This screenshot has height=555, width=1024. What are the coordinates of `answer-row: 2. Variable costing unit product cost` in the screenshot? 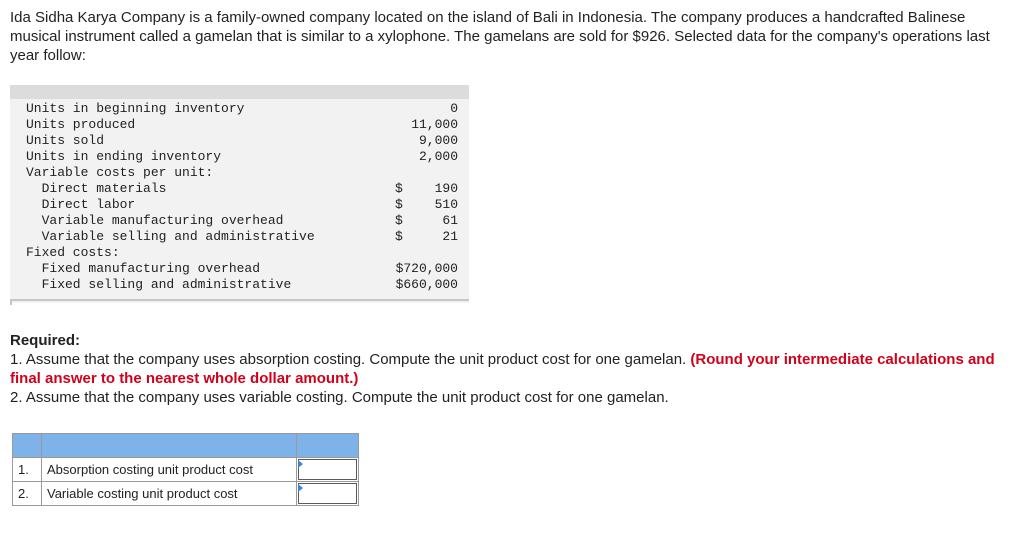 It's located at (185, 493).